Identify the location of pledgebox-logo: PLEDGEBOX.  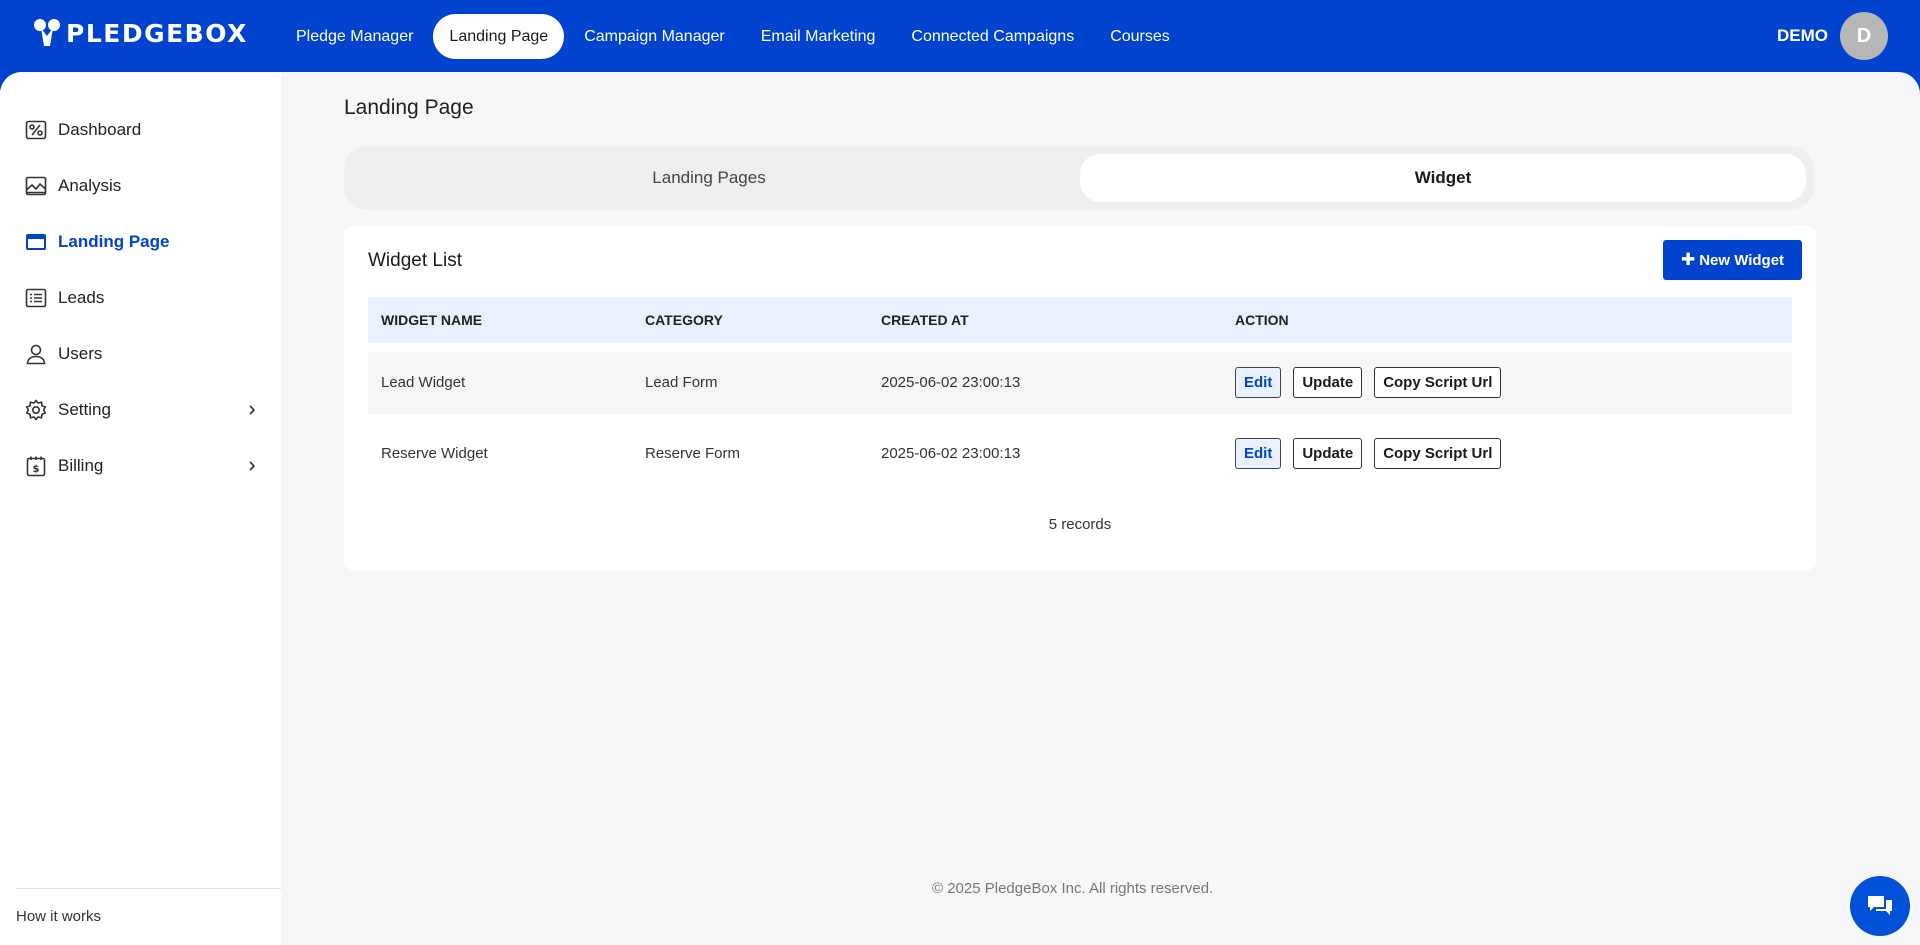
(140, 33).